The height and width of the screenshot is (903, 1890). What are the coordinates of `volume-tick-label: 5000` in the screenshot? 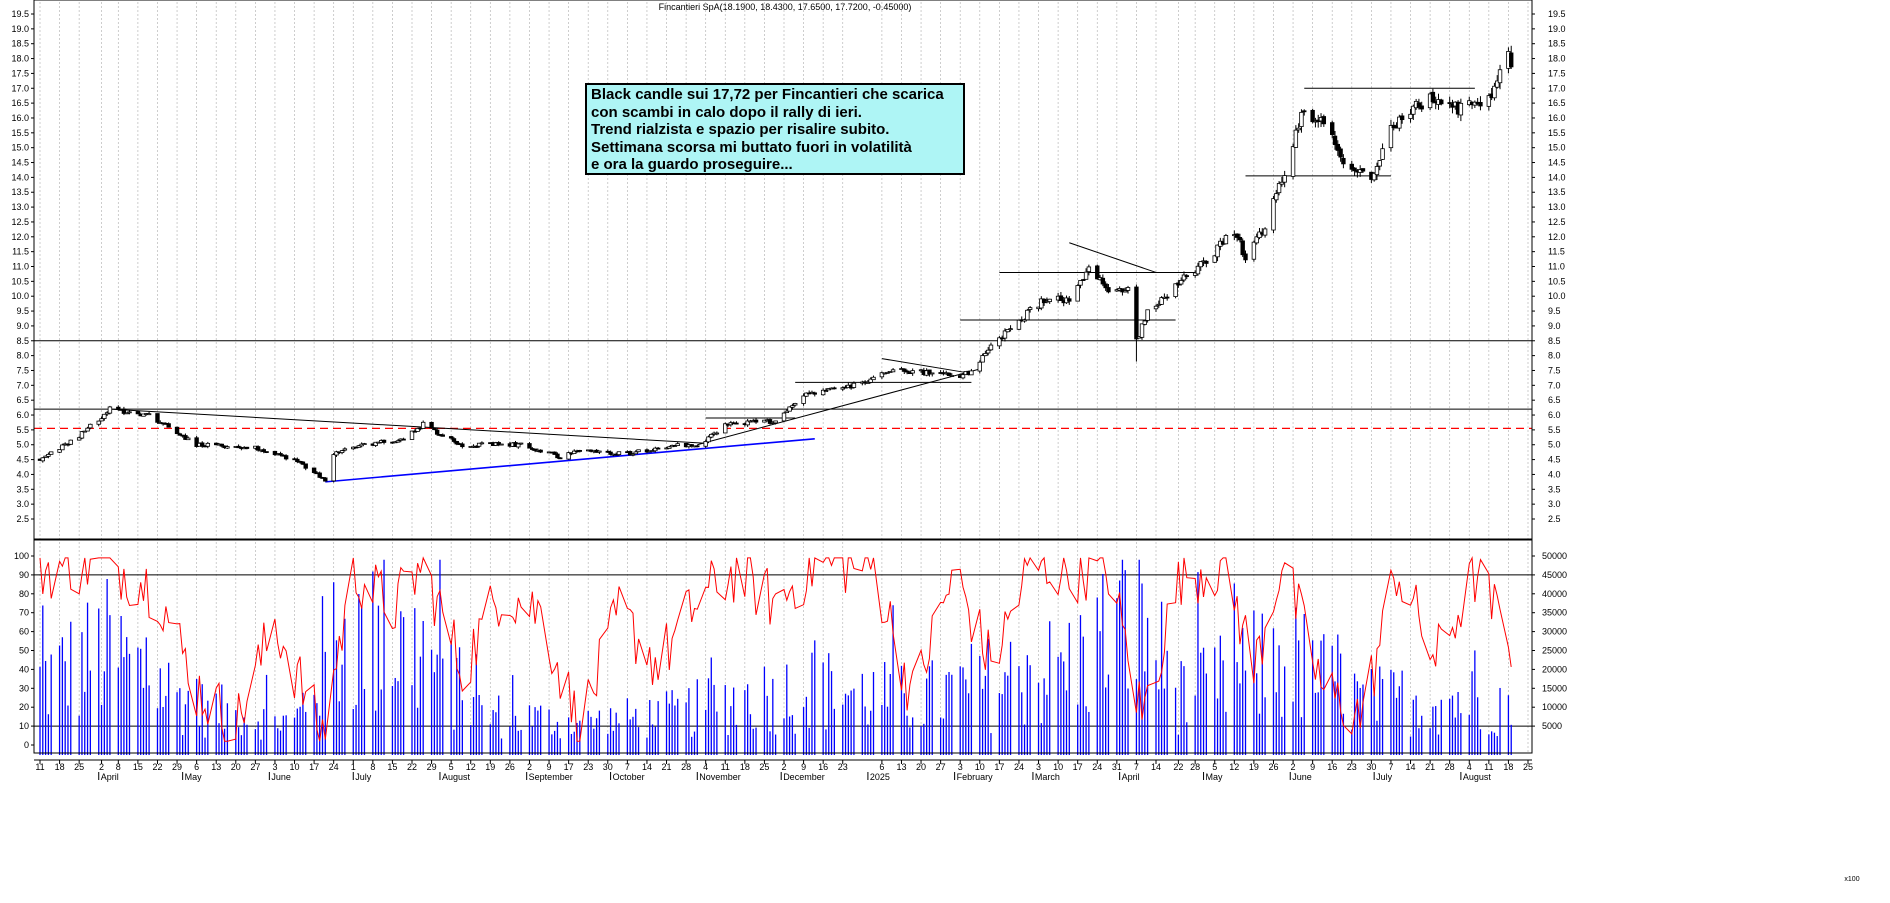 It's located at (1552, 726).